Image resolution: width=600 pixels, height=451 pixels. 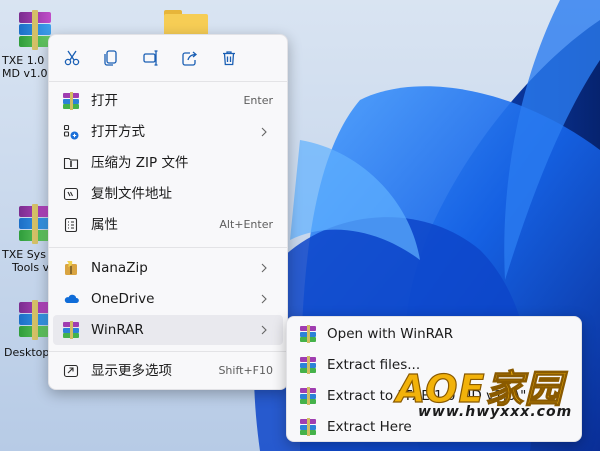 I want to click on desktop-folder-icon, so click(x=186, y=23).